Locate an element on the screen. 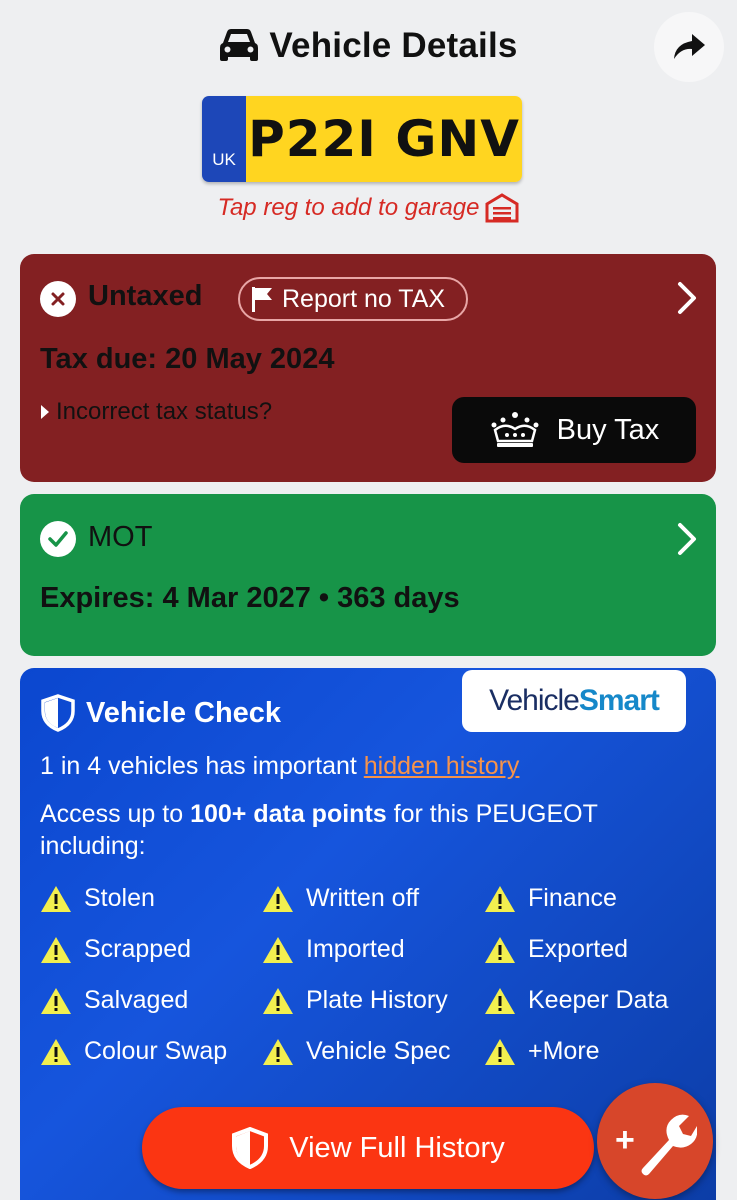 The width and height of the screenshot is (737, 1200). view-full-history-button: View Full History is located at coordinates (368, 1148).